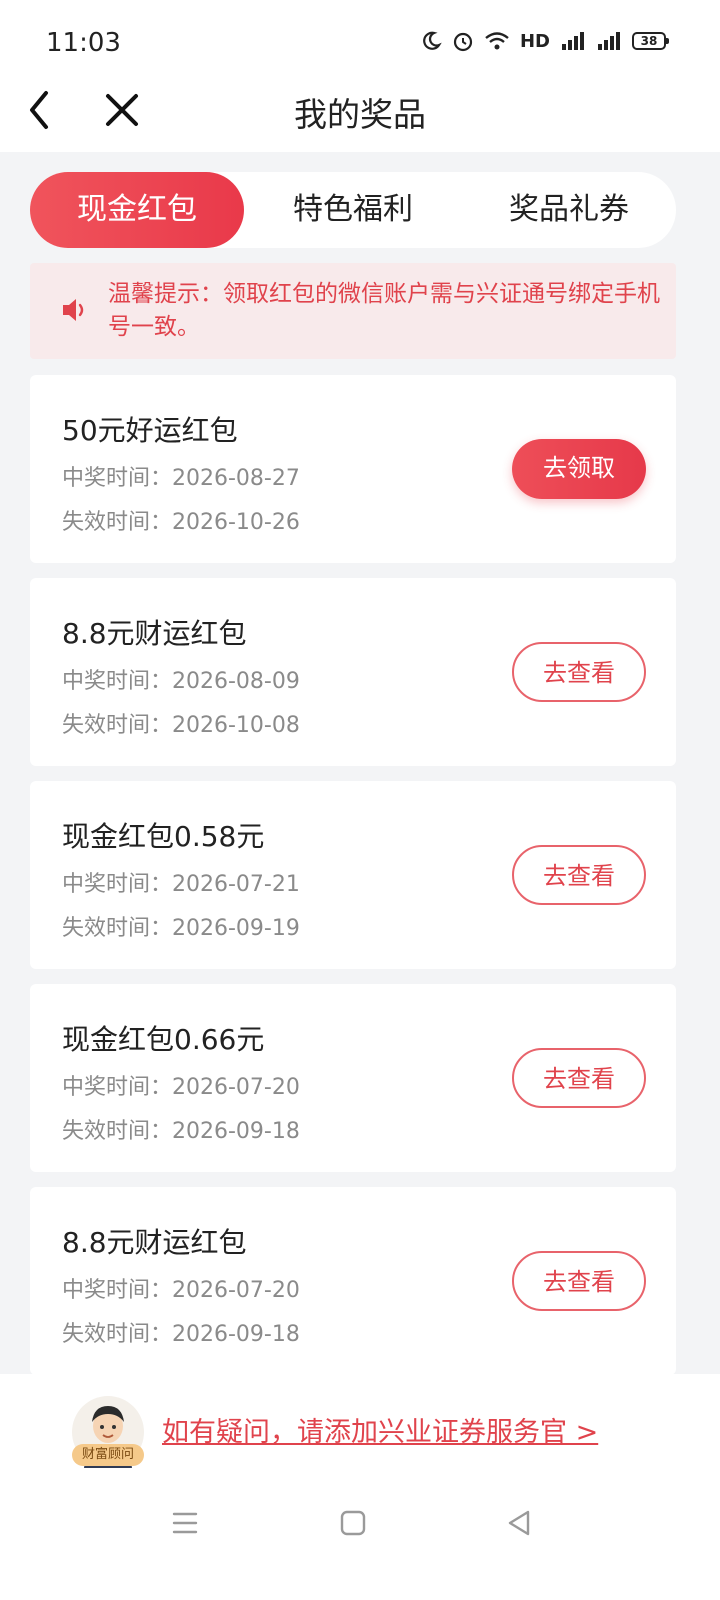  I want to click on system-nav-bar, so click(360, 1527).